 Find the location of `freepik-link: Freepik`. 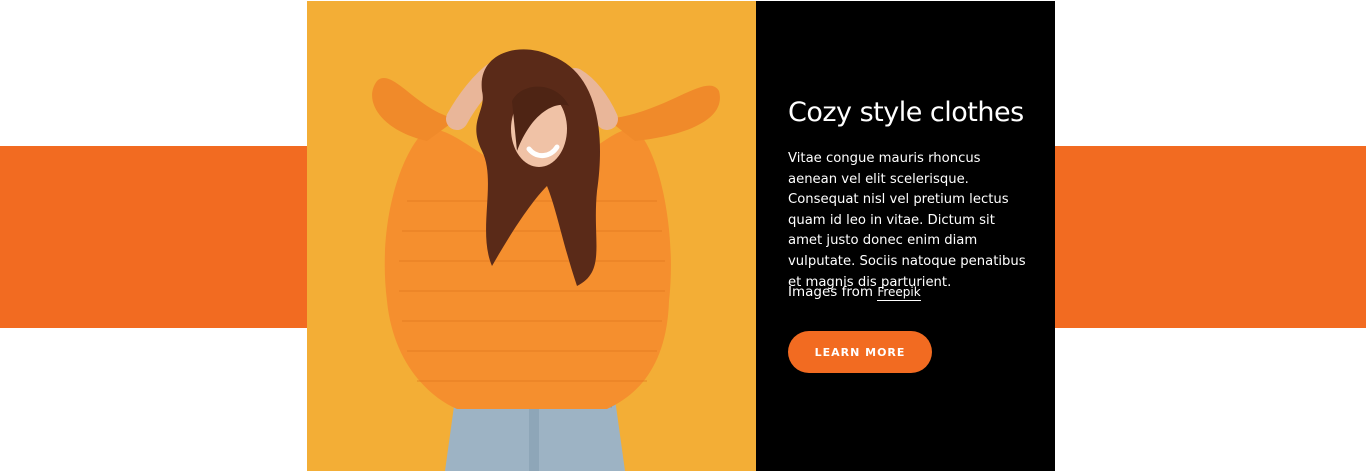

freepik-link: Freepik is located at coordinates (899, 293).